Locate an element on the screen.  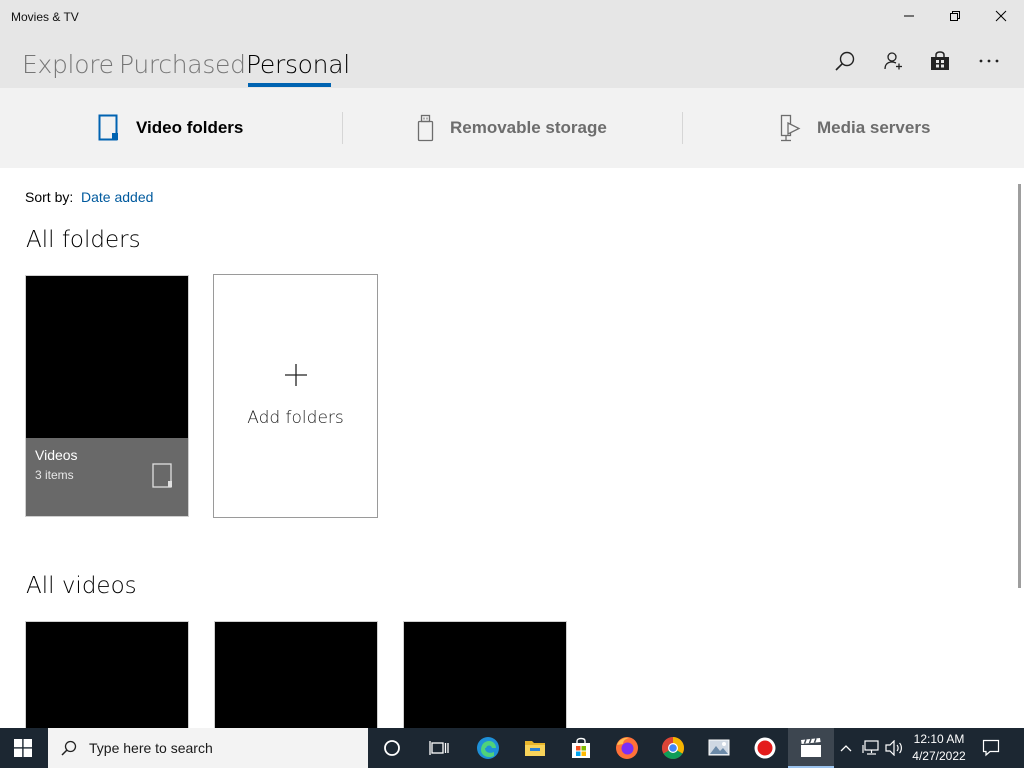
start-button is located at coordinates (23, 748).